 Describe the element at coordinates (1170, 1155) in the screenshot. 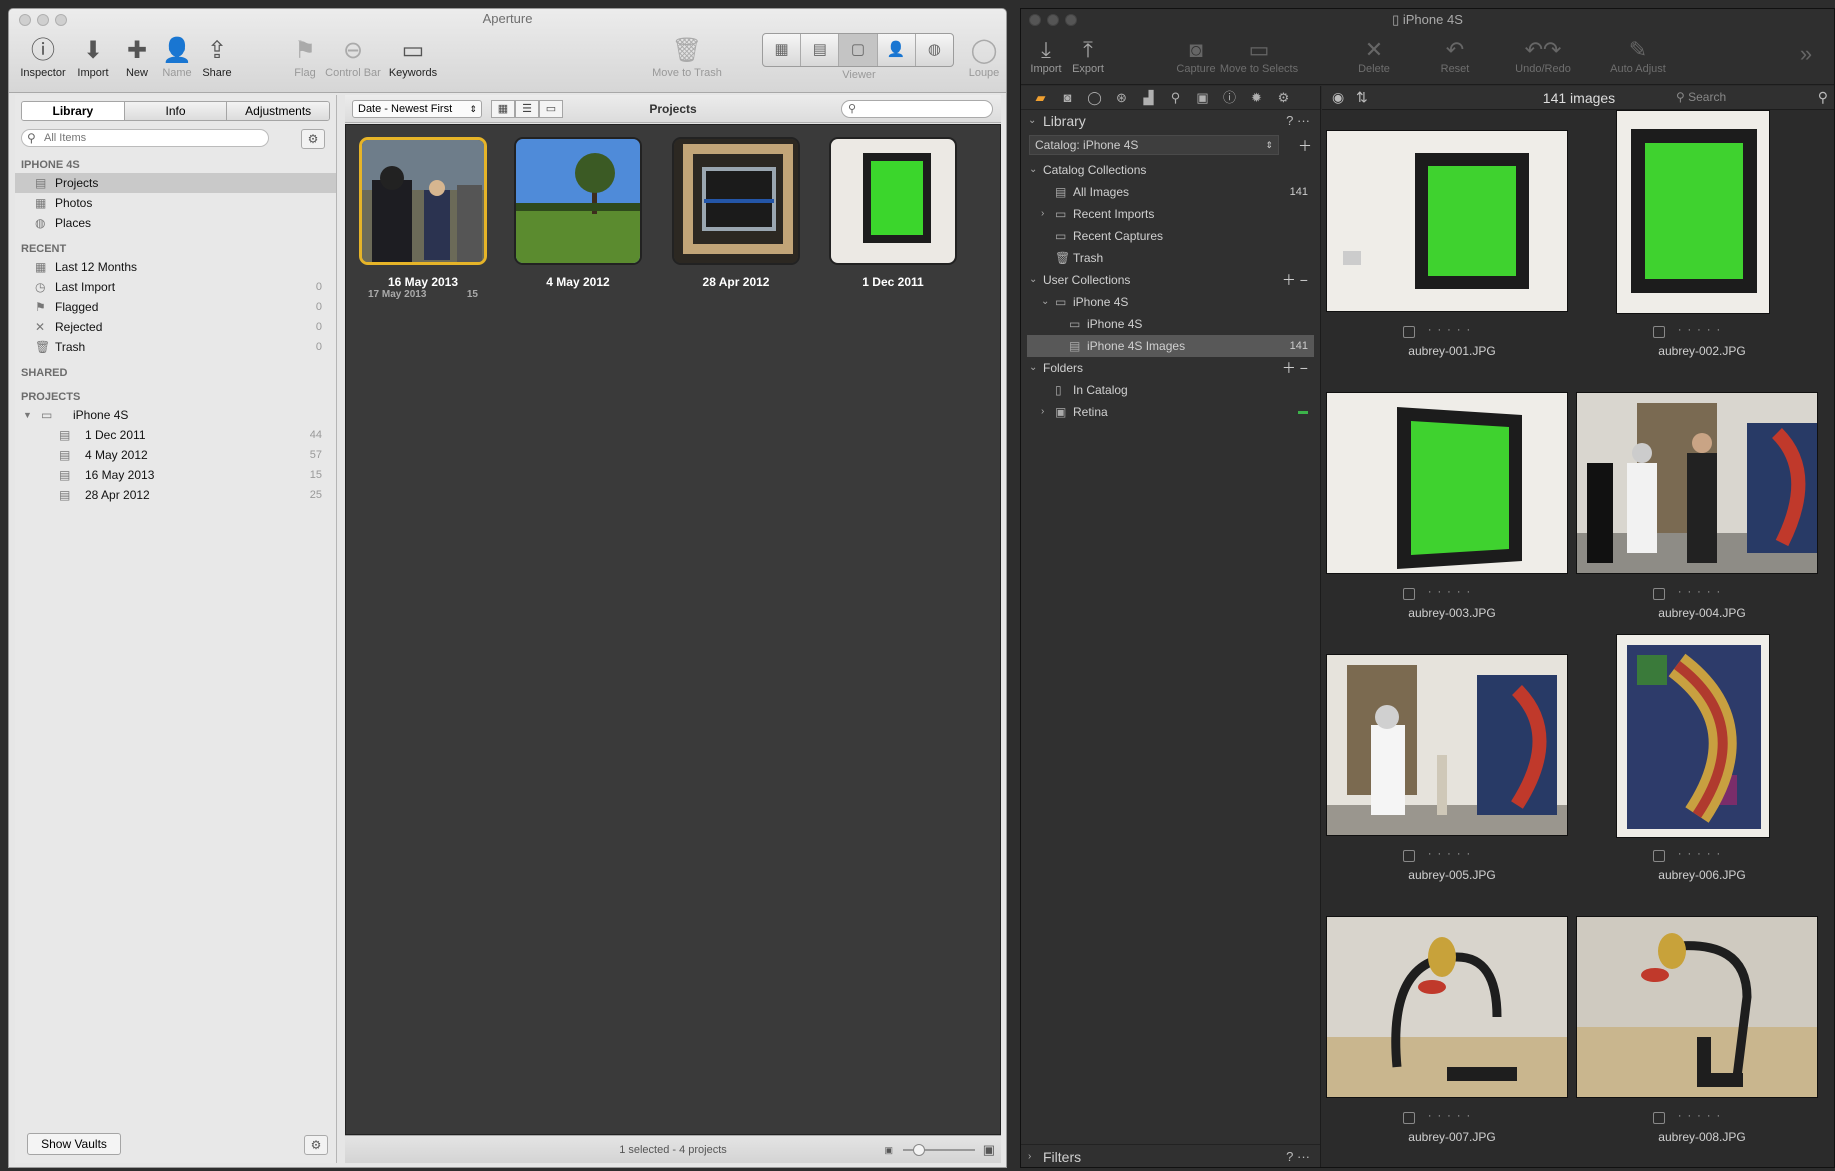

I see `filters-section-header: › Filters? ···` at that location.